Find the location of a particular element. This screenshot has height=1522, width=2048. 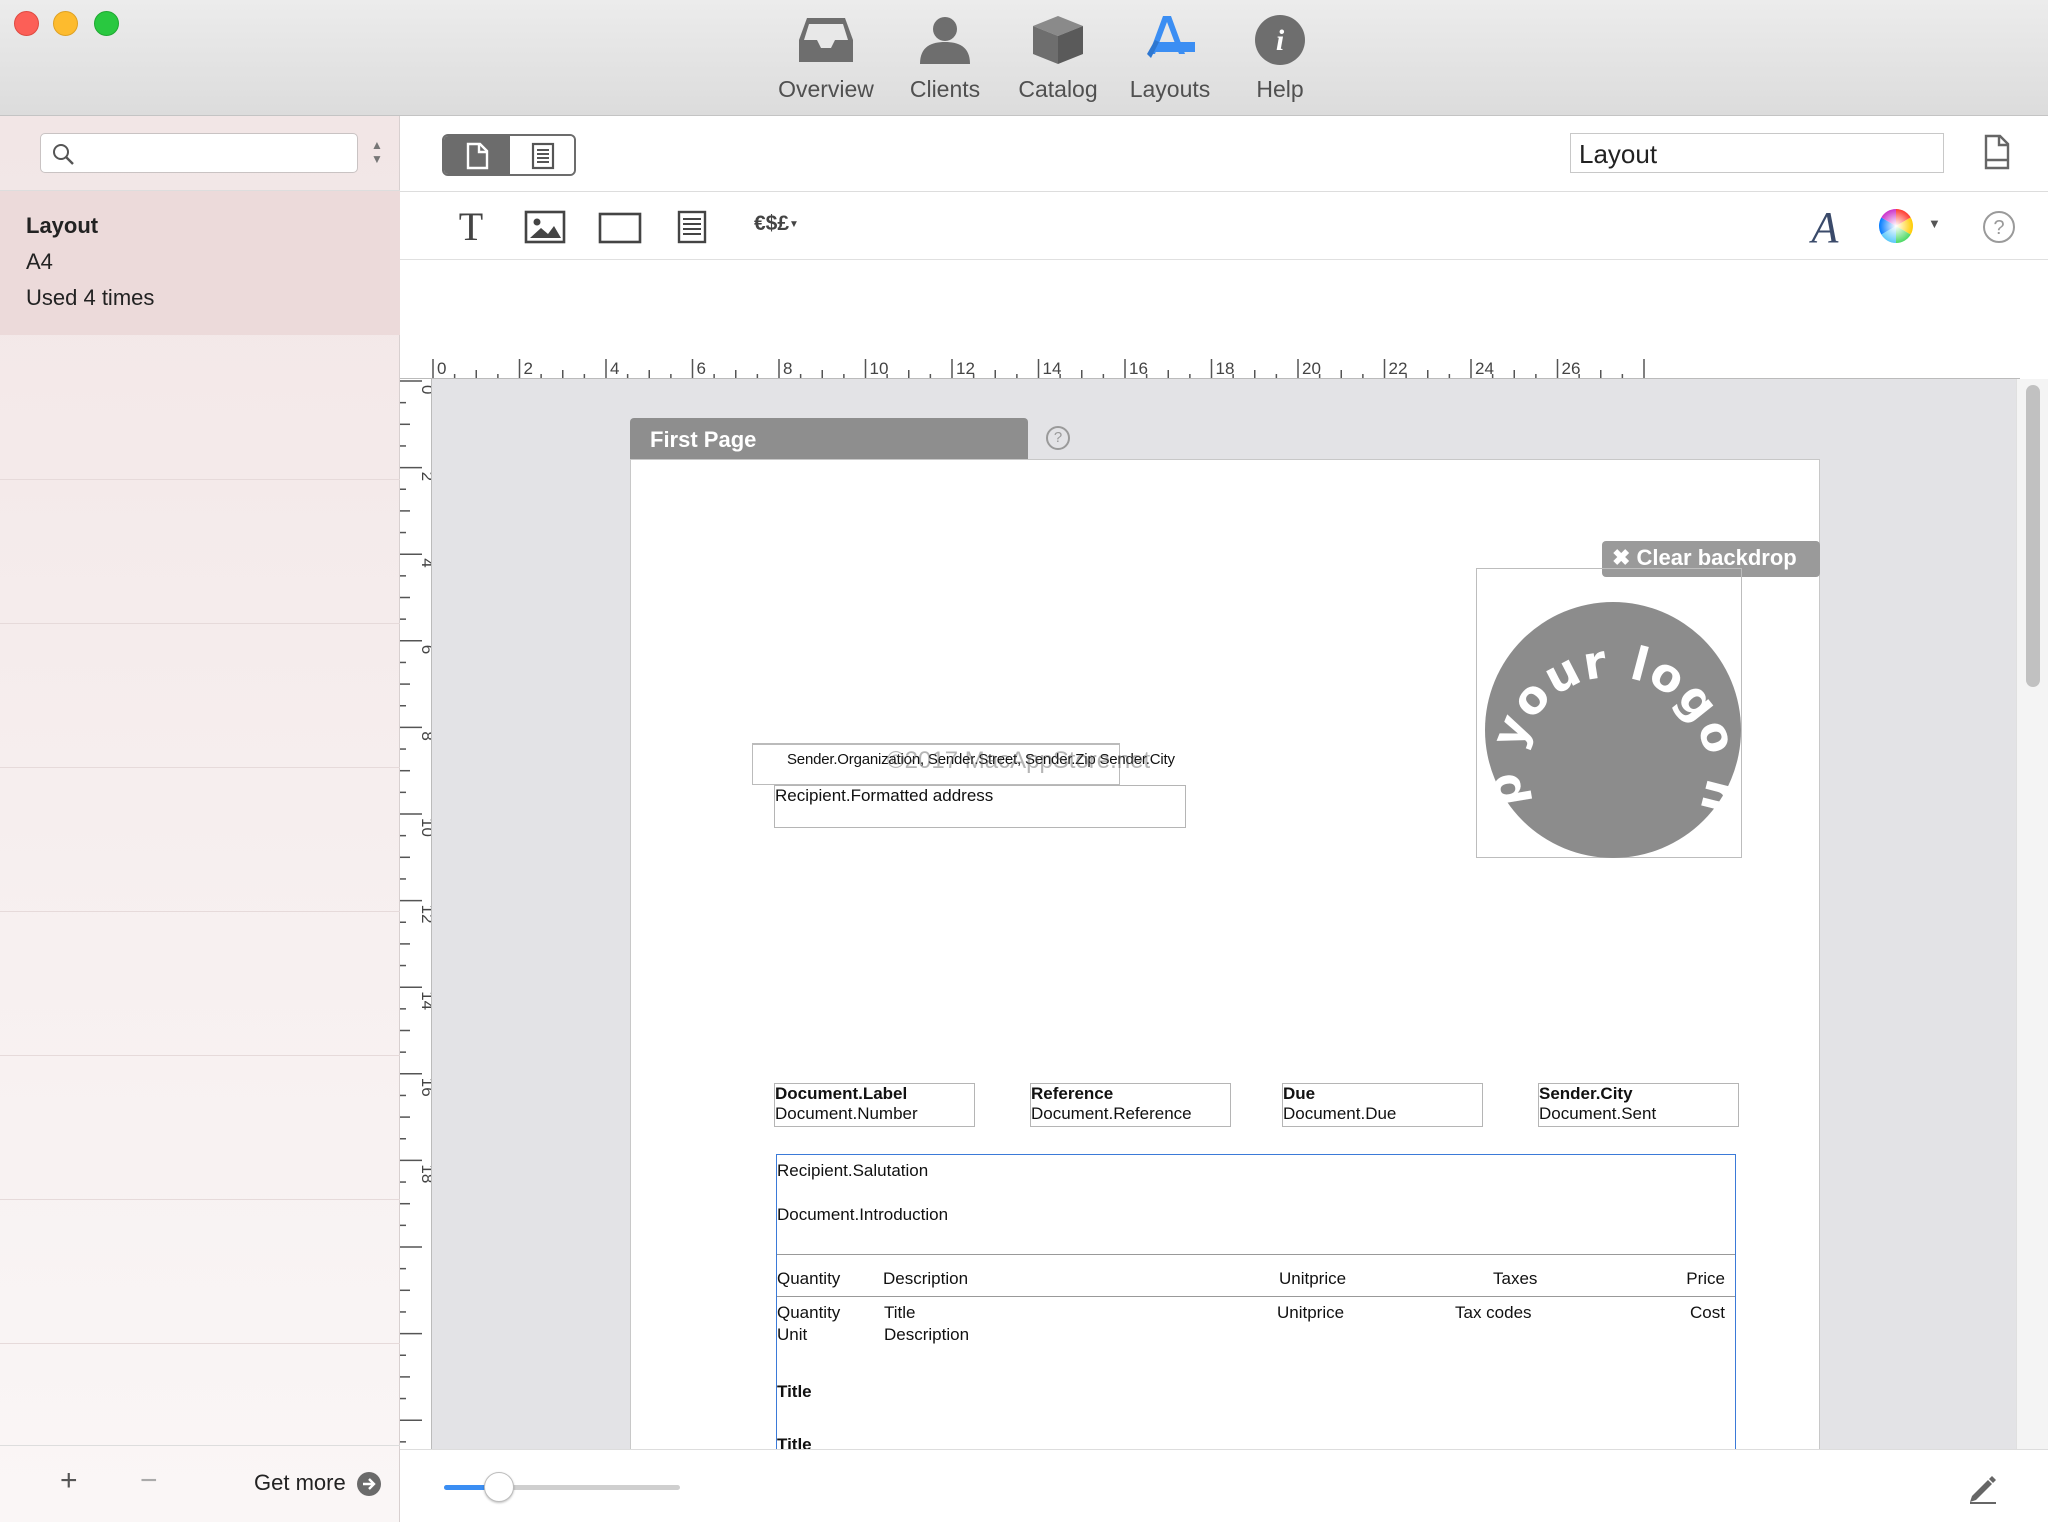

watermark: ©2017 MacAppStore.net is located at coordinates (1019, 760).